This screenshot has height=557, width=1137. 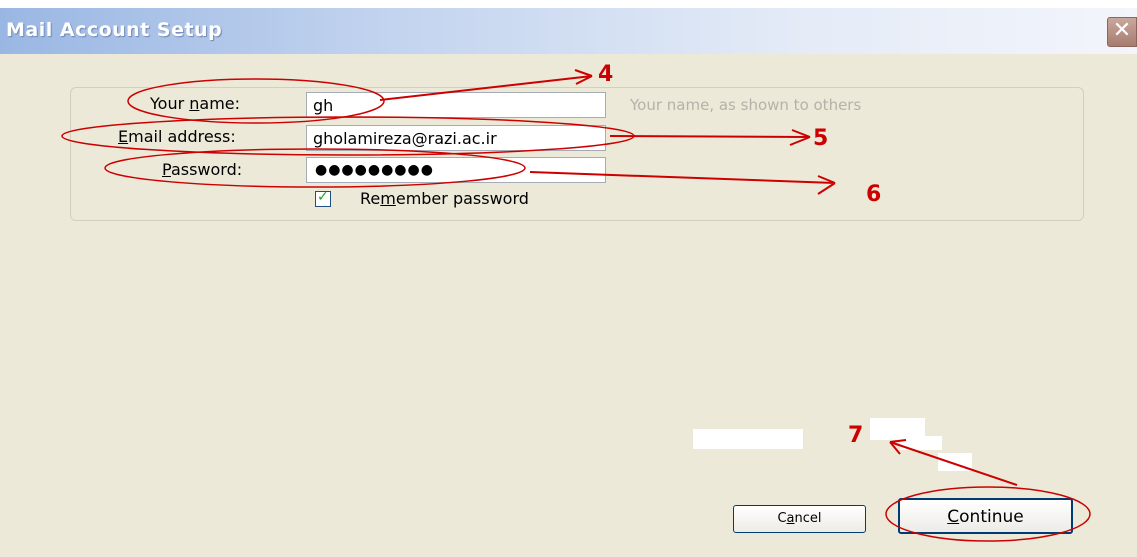 What do you see at coordinates (568, 31) in the screenshot?
I see `title-bar: Mail Account Setup ✕` at bounding box center [568, 31].